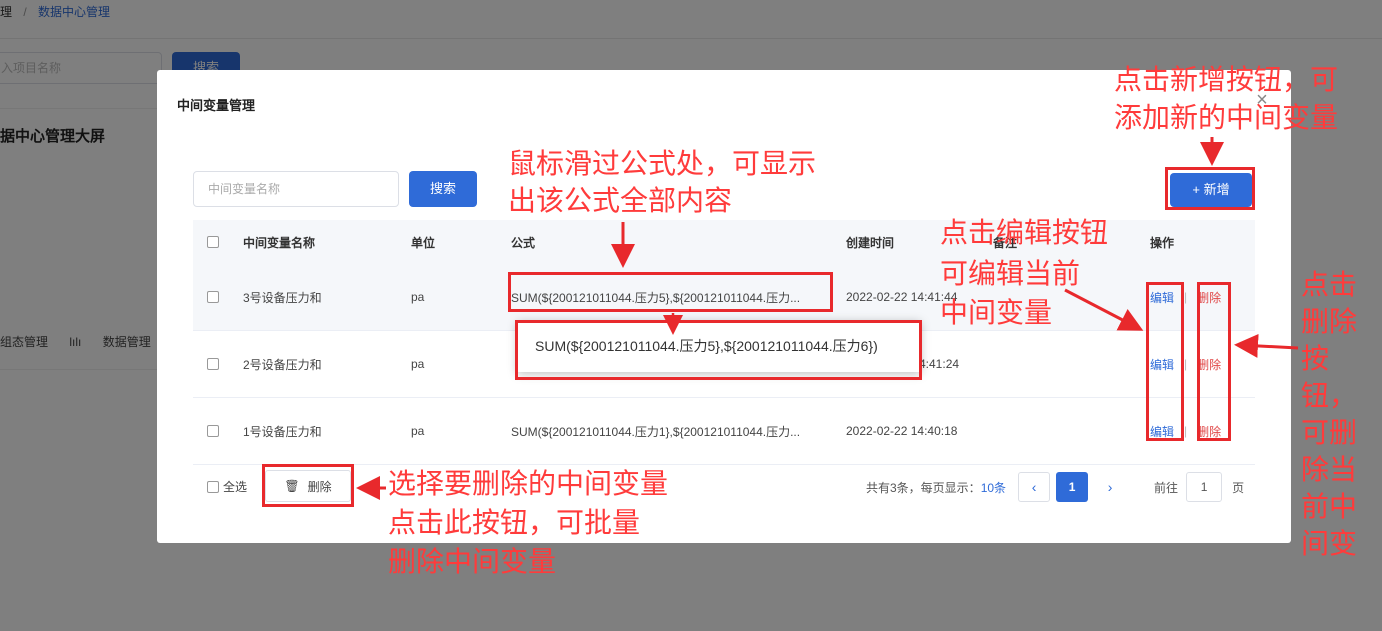 Image resolution: width=1382 pixels, height=631 pixels. What do you see at coordinates (1266, 345) in the screenshot?
I see `arrow-delete` at bounding box center [1266, 345].